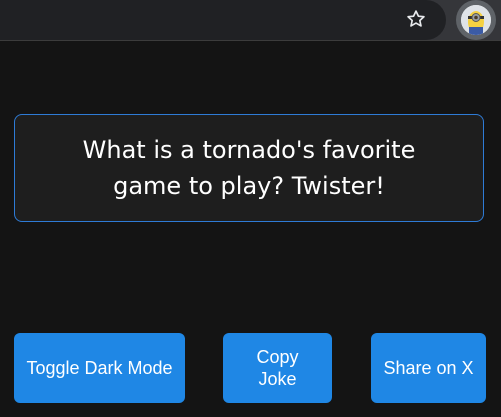  What do you see at coordinates (99, 368) in the screenshot?
I see `toggle-dark-mode-button: Toggle Dark Mode` at bounding box center [99, 368].